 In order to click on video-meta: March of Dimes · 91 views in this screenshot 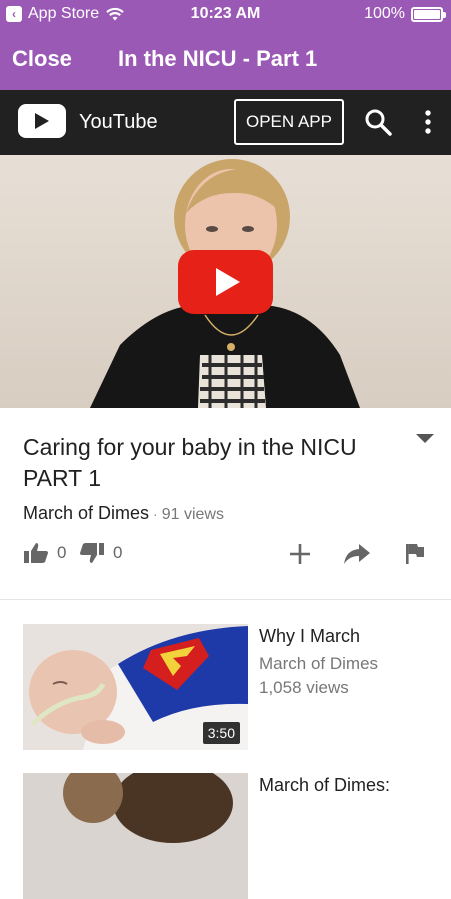, I will do `click(123, 513)`.